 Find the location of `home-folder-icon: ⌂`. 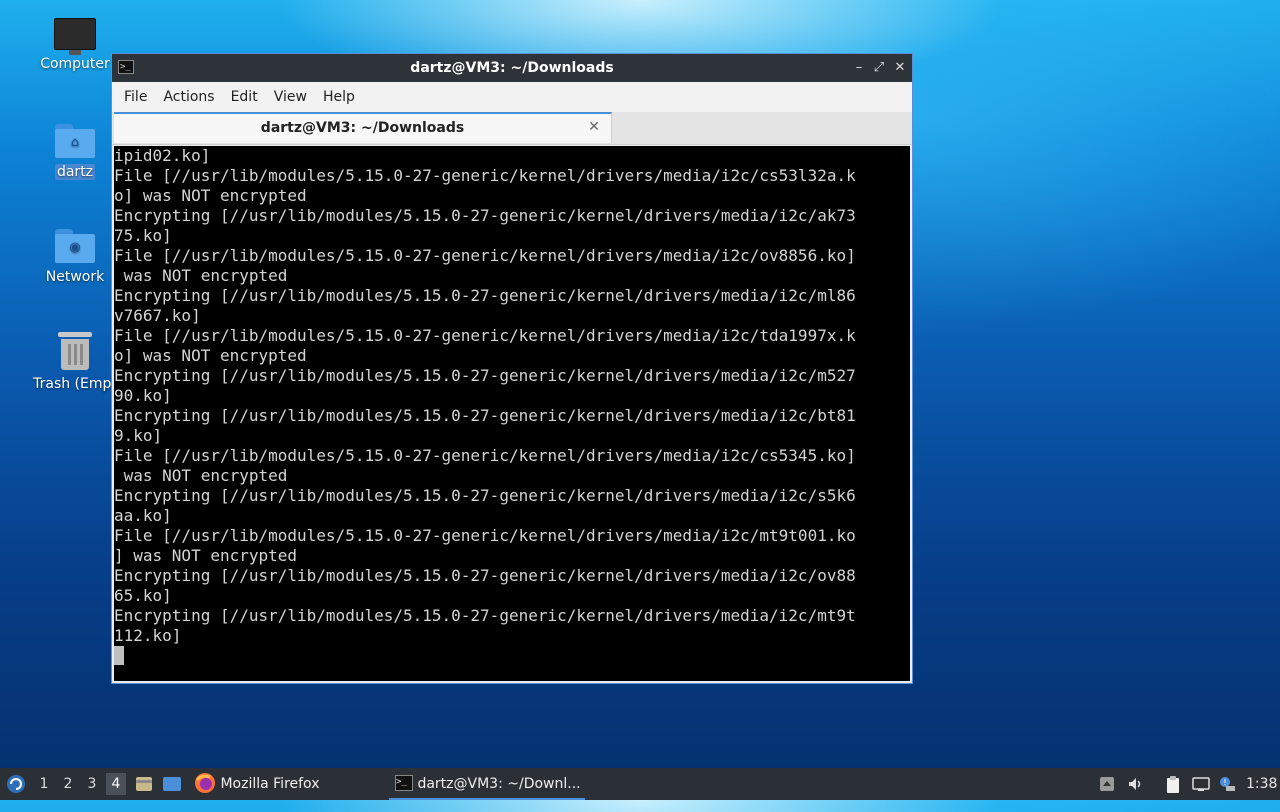

home-folder-icon: ⌂ is located at coordinates (75, 141).